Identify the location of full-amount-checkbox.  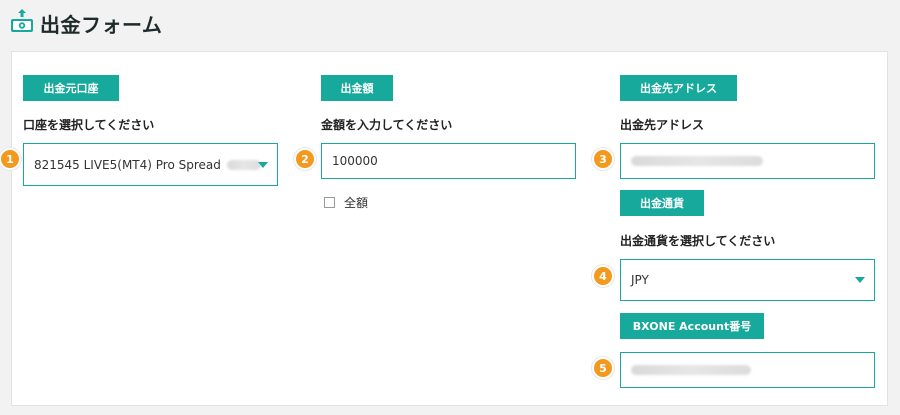
(329, 202).